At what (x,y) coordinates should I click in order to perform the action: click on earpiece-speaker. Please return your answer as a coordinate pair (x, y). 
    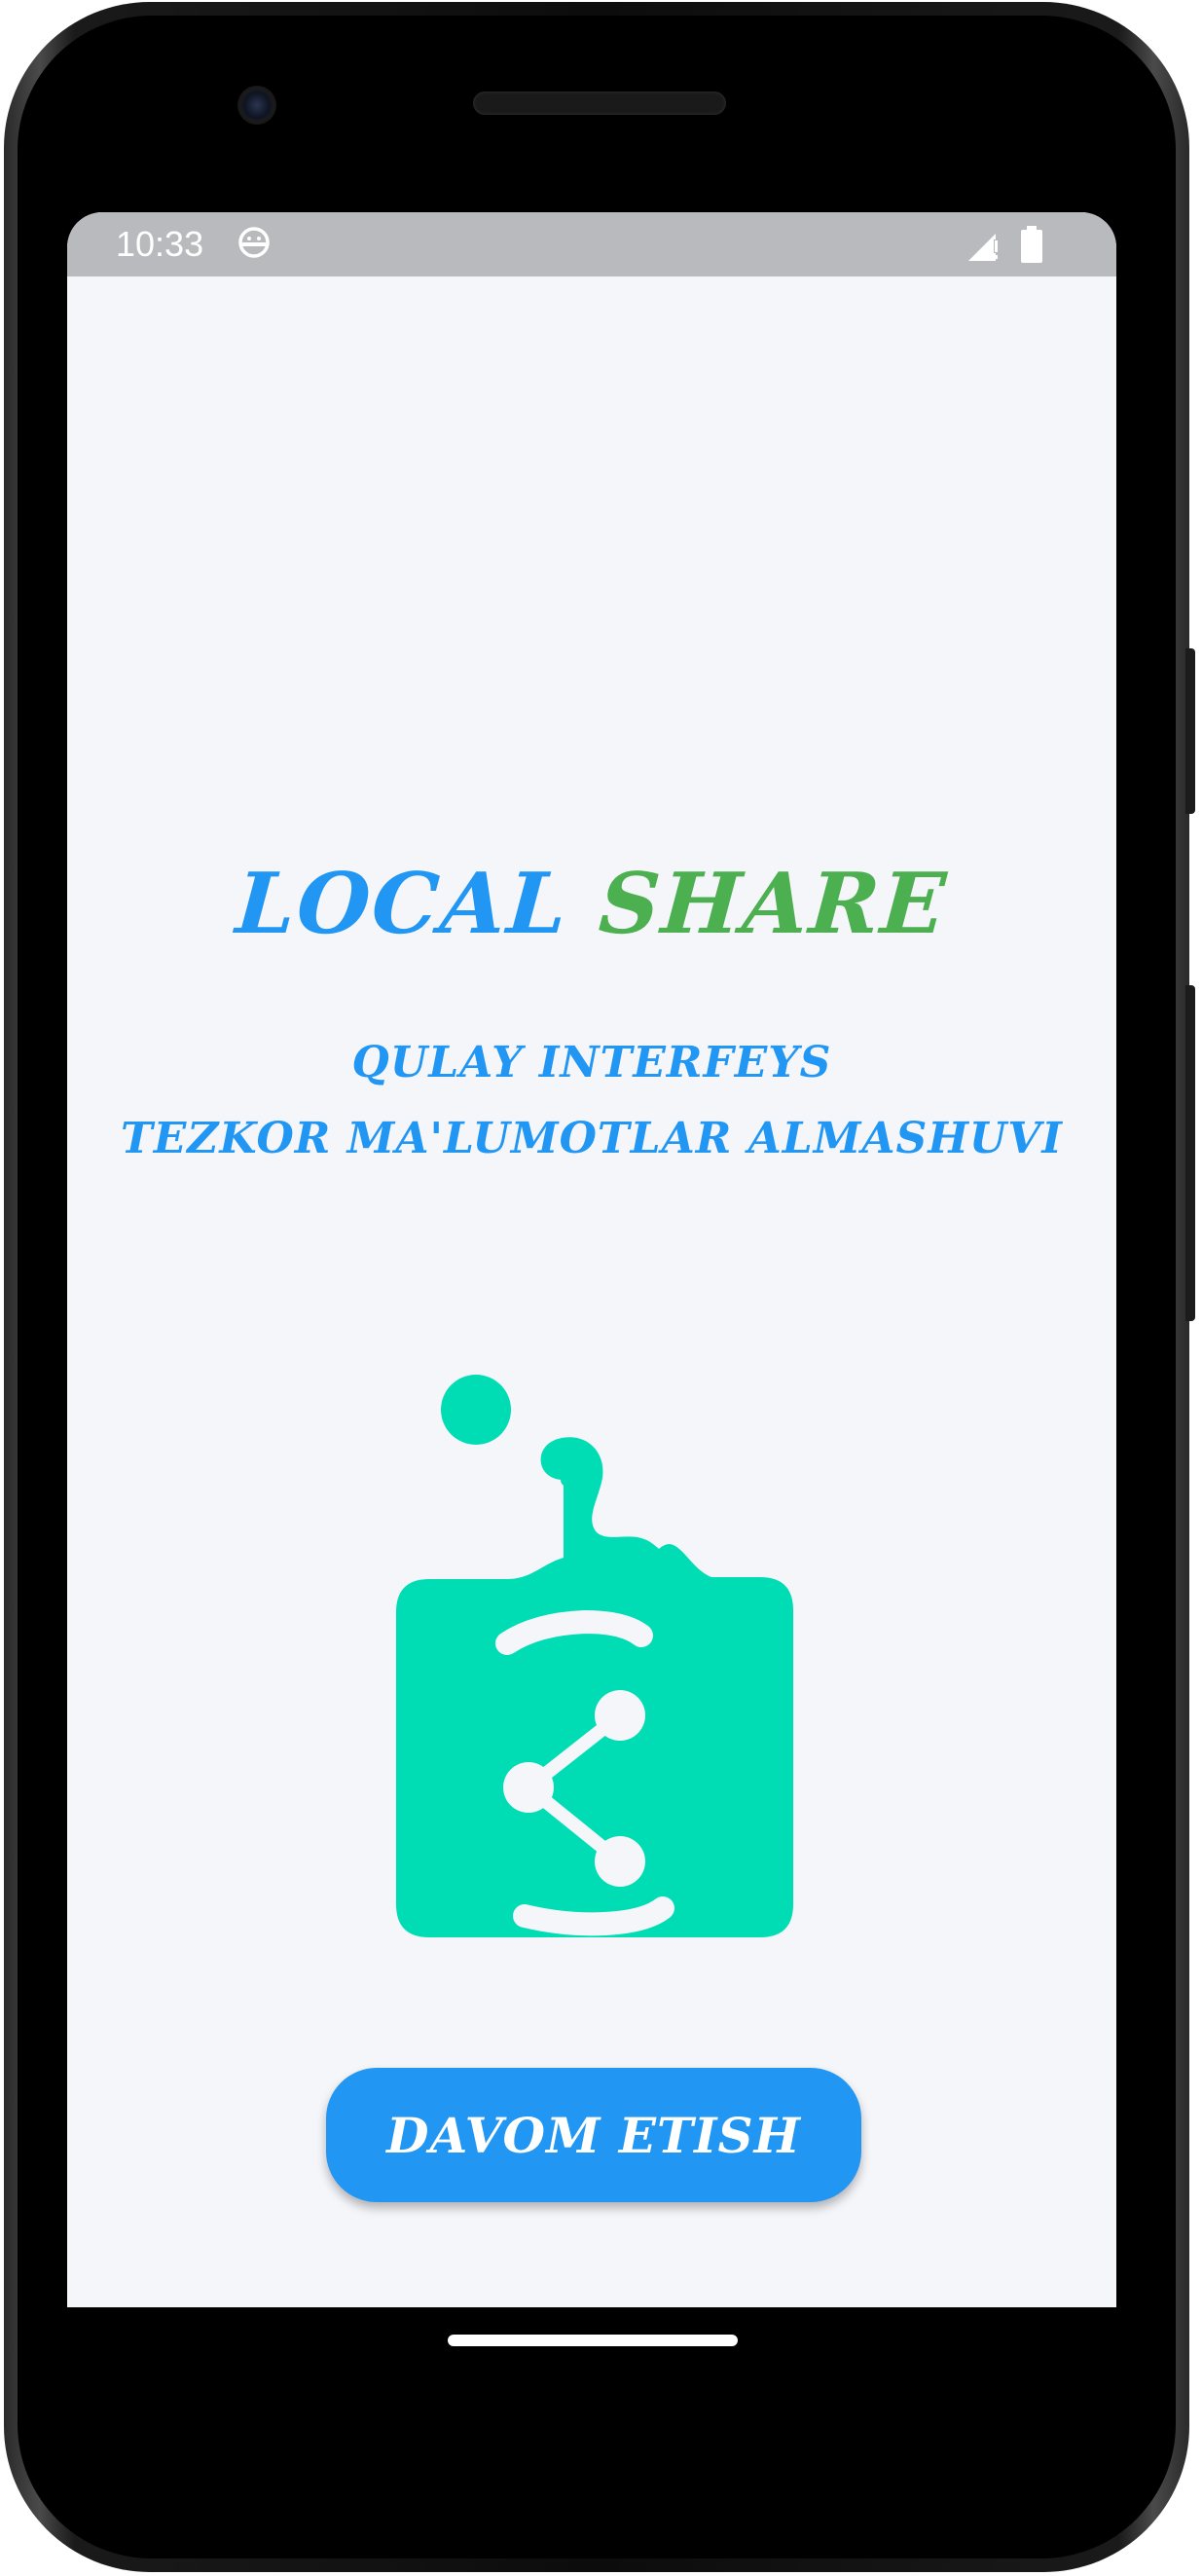
    Looking at the image, I should click on (599, 103).